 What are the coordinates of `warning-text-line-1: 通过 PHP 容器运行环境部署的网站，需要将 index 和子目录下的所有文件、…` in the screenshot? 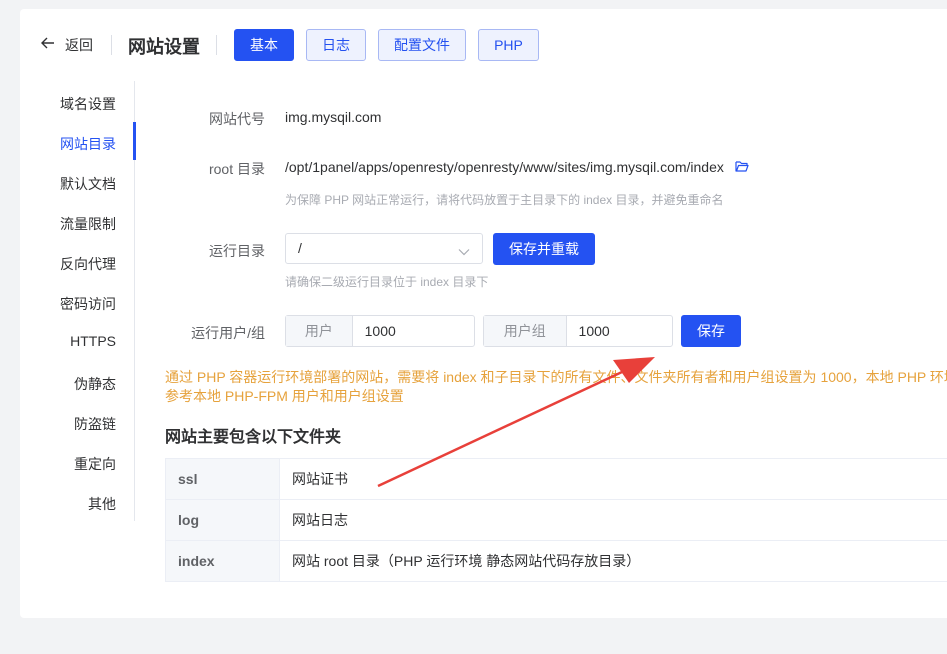 It's located at (556, 377).